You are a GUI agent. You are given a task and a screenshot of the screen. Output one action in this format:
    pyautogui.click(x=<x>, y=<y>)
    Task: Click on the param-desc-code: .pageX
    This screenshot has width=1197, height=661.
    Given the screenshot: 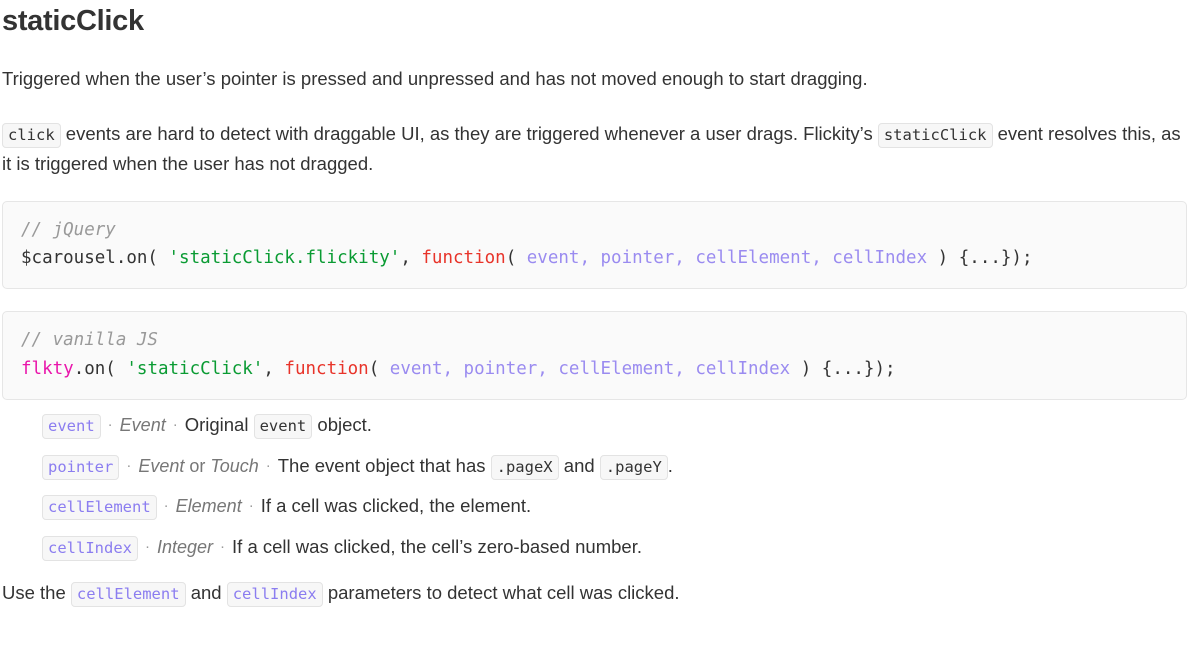 What is the action you would take?
    pyautogui.click(x=524, y=467)
    